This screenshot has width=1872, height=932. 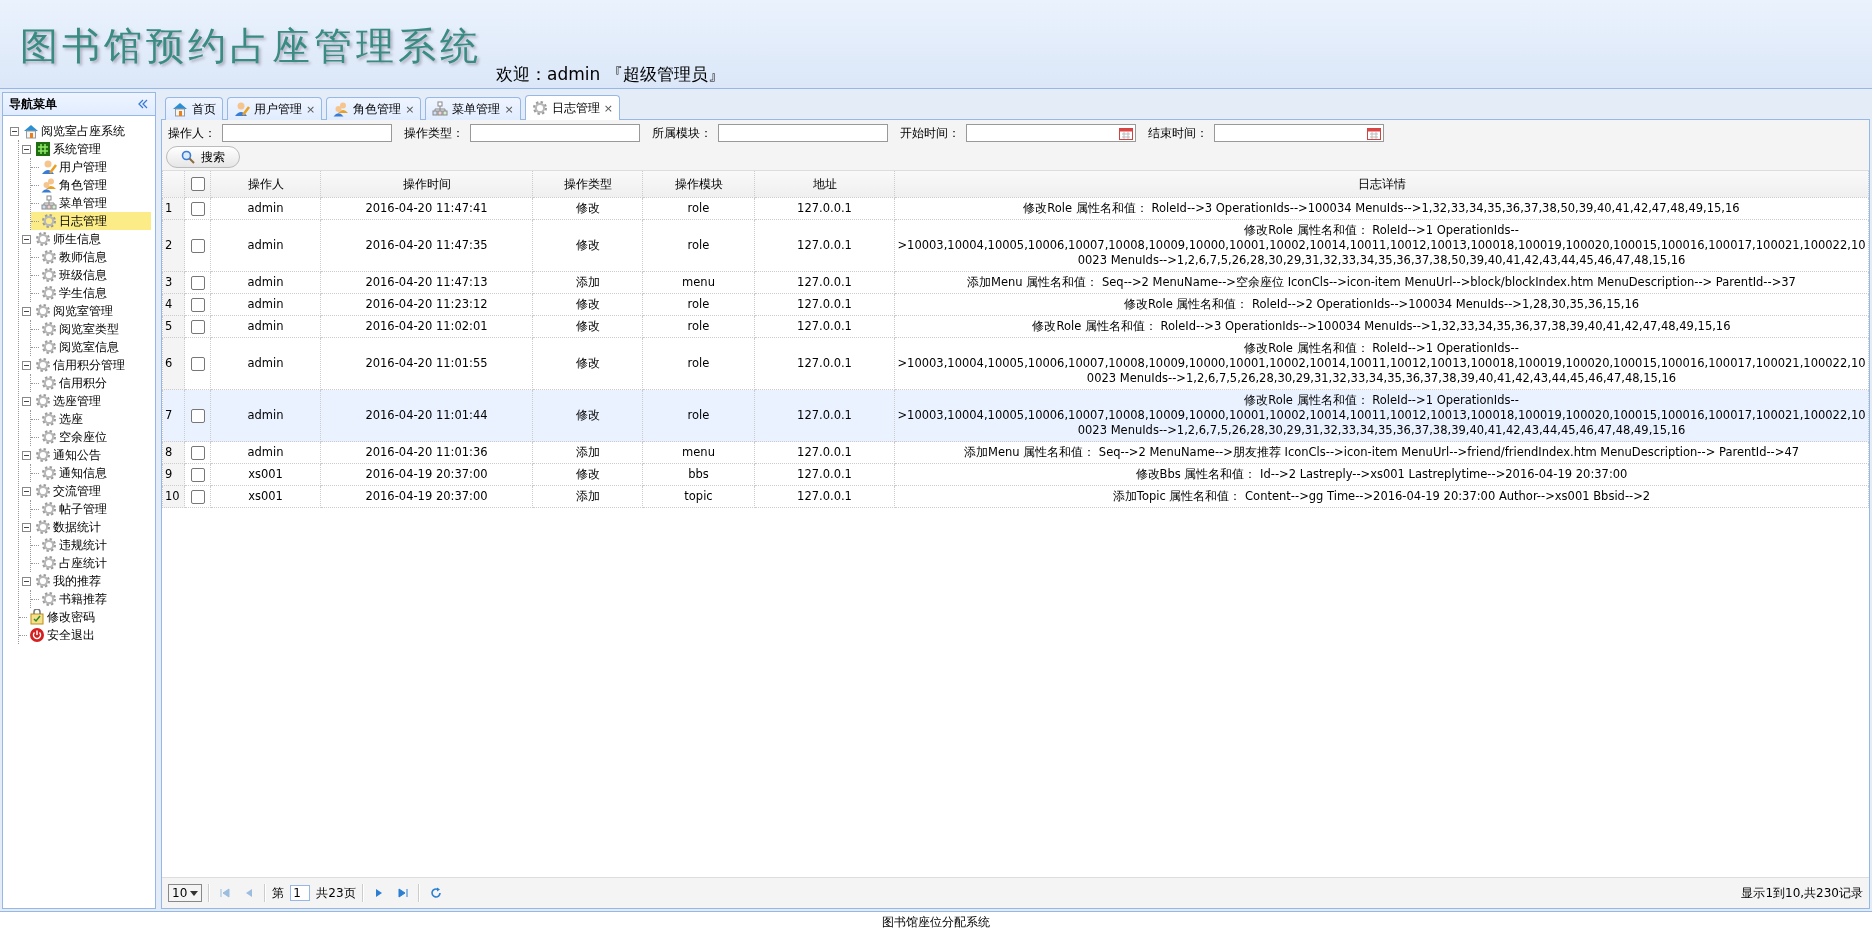 What do you see at coordinates (930, 133) in the screenshot?
I see `field-label: 开始时间：` at bounding box center [930, 133].